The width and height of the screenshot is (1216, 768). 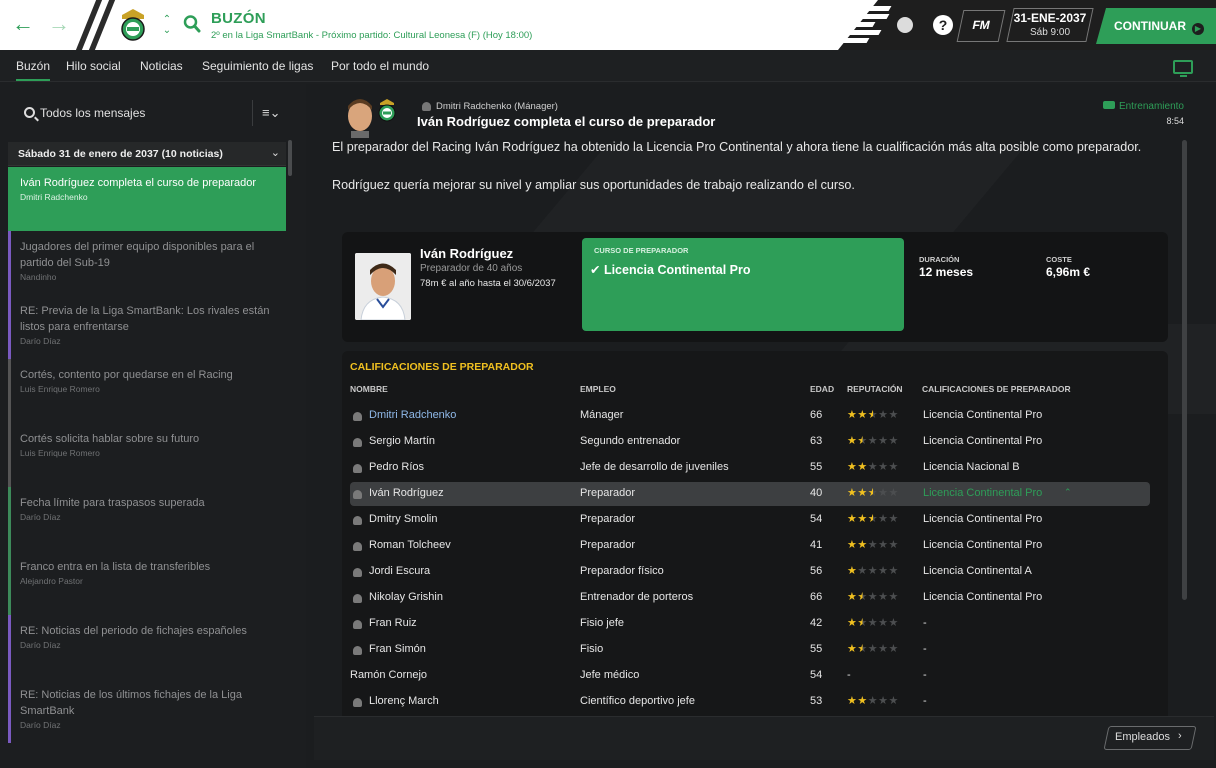 What do you see at coordinates (33, 70) in the screenshot?
I see `tab-buzon: Buzón` at bounding box center [33, 70].